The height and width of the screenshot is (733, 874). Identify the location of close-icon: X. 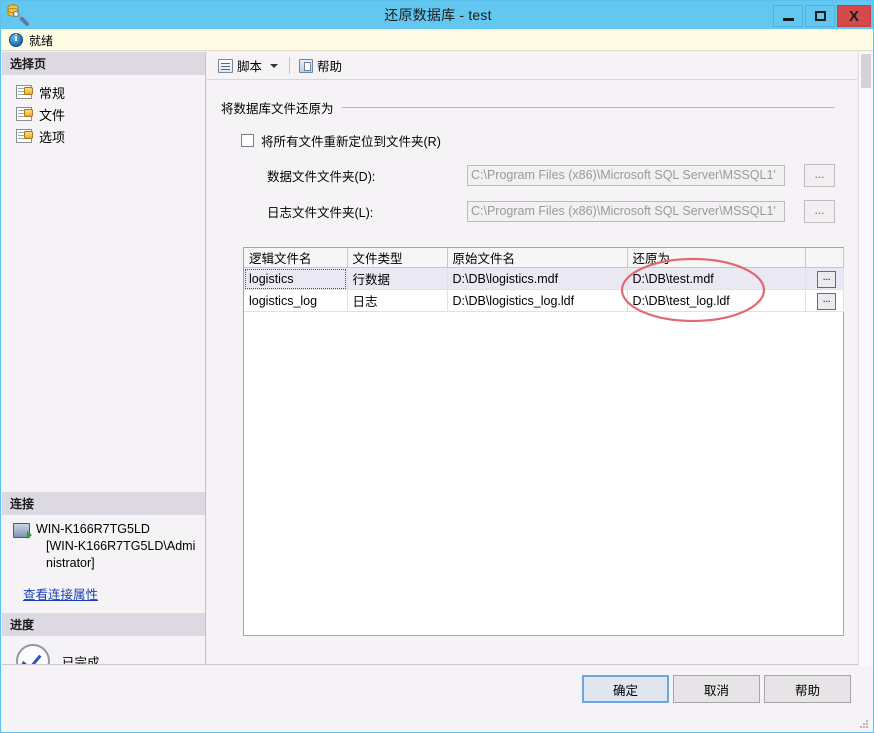
(853, 16).